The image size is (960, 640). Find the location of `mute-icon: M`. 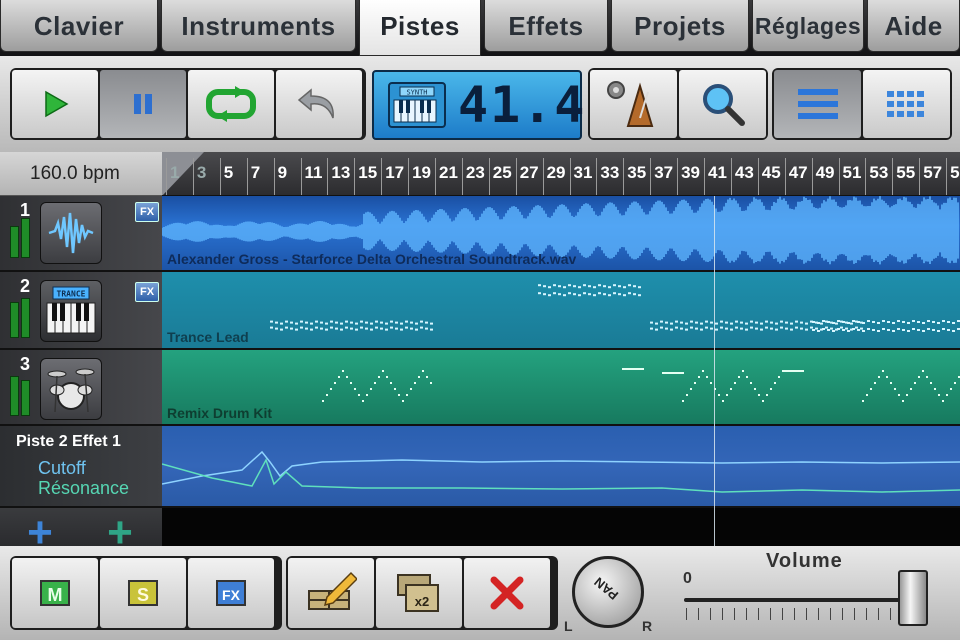

mute-icon: M is located at coordinates (55, 593).